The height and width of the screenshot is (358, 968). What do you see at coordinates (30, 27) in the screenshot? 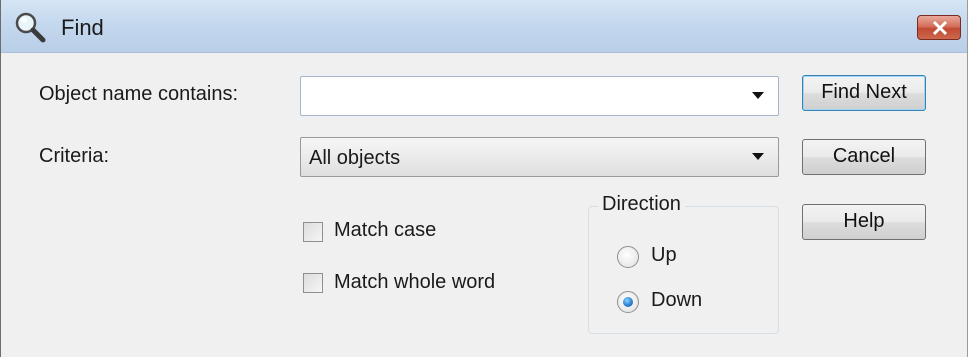
I see `magnifier-icon` at bounding box center [30, 27].